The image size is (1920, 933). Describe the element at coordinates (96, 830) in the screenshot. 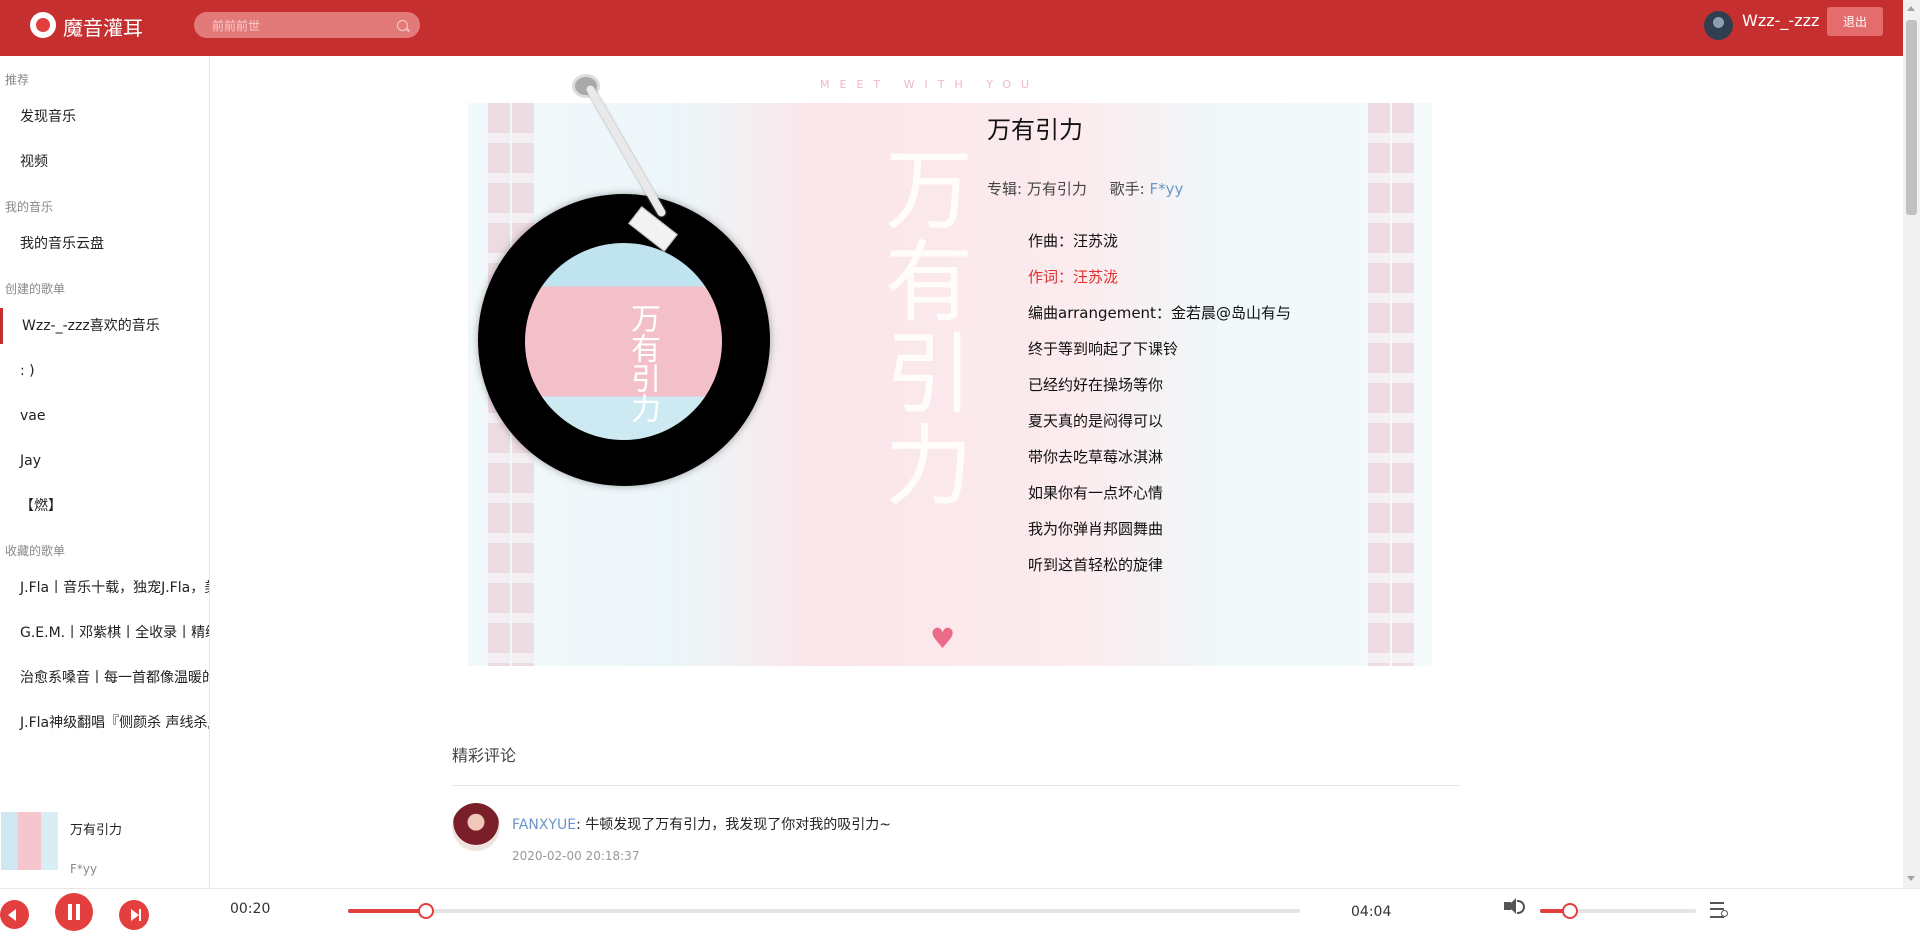

I see `now-playing-title: 万有引力` at that location.